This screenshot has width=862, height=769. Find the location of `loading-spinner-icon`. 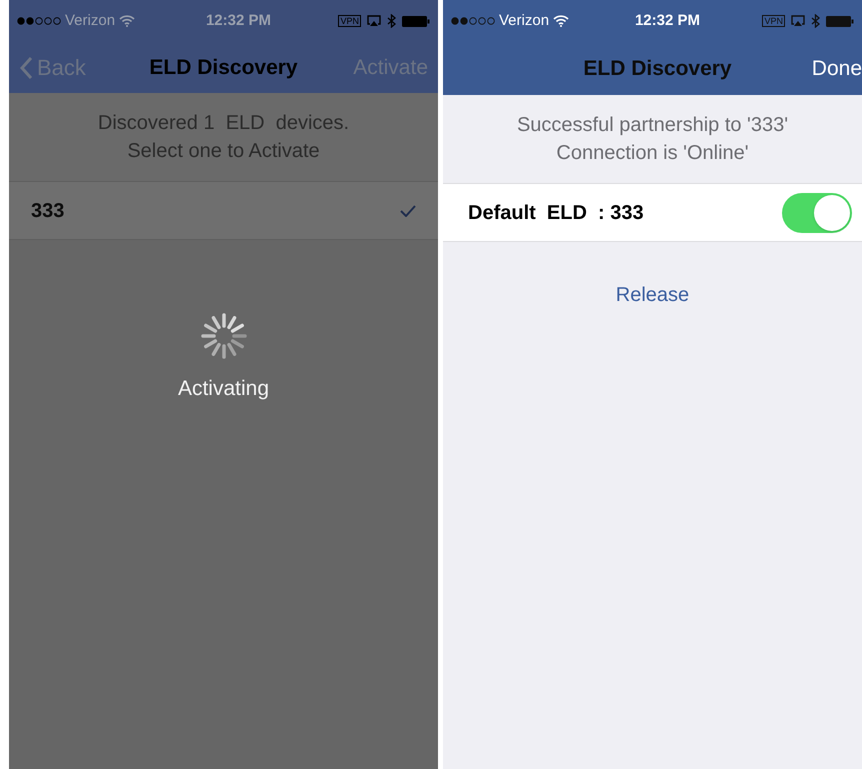

loading-spinner-icon is located at coordinates (223, 336).